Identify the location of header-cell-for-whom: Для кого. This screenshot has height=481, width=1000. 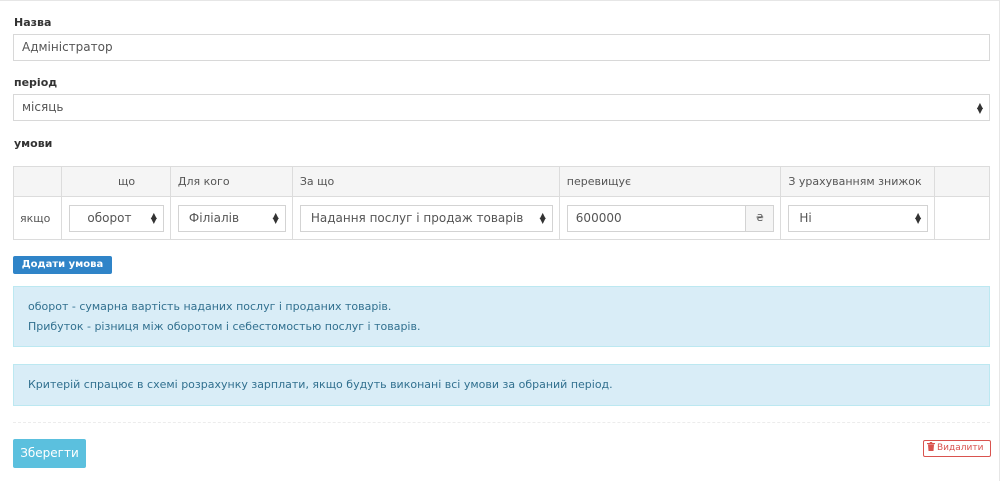
(231, 181).